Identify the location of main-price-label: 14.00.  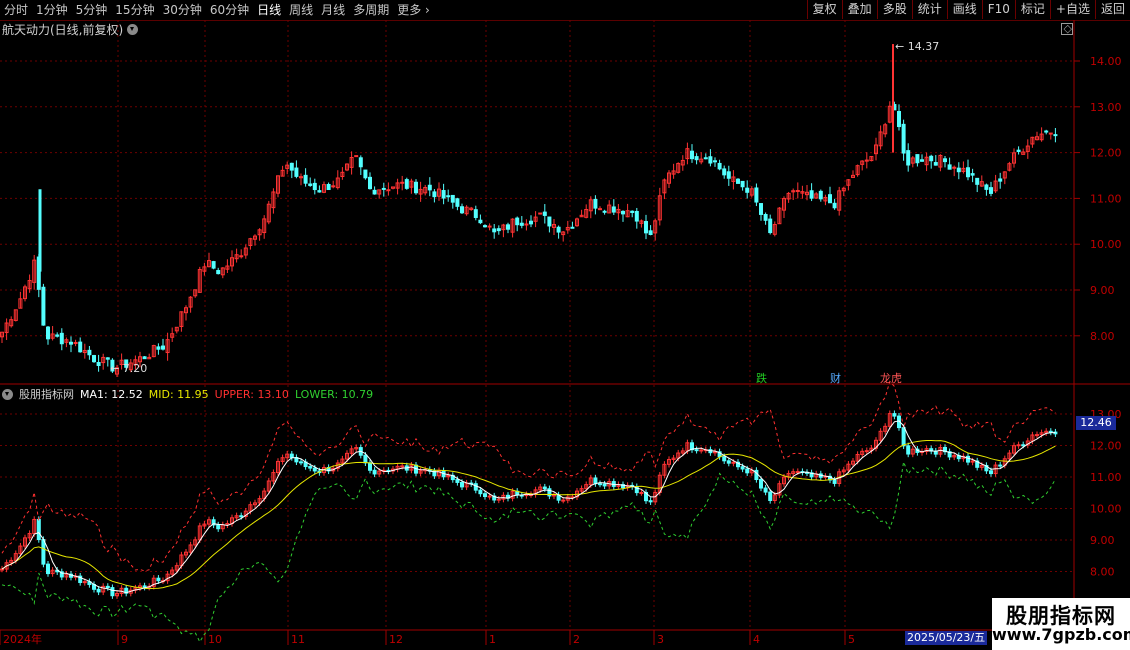
(1106, 61).